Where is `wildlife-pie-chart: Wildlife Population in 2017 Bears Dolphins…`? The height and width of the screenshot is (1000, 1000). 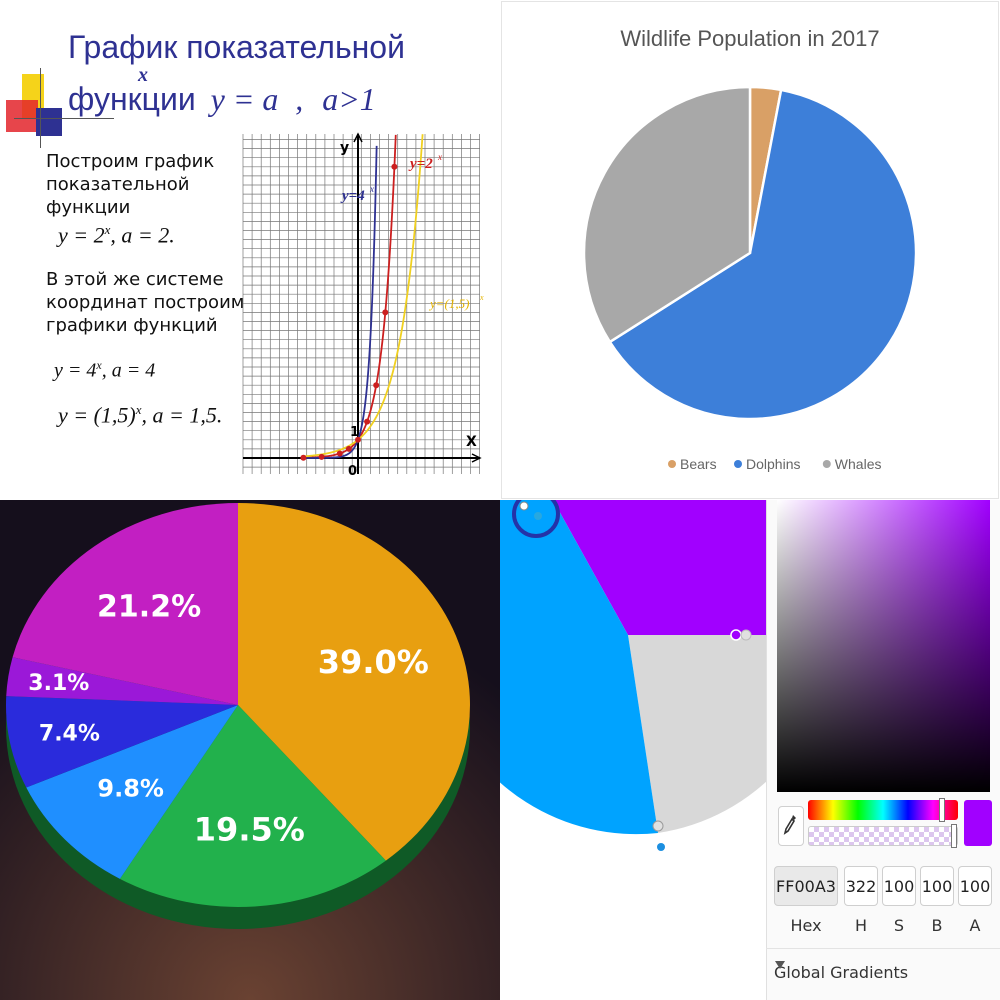
wildlife-pie-chart: Wildlife Population in 2017 Bears Dolphins… is located at coordinates (750, 249).